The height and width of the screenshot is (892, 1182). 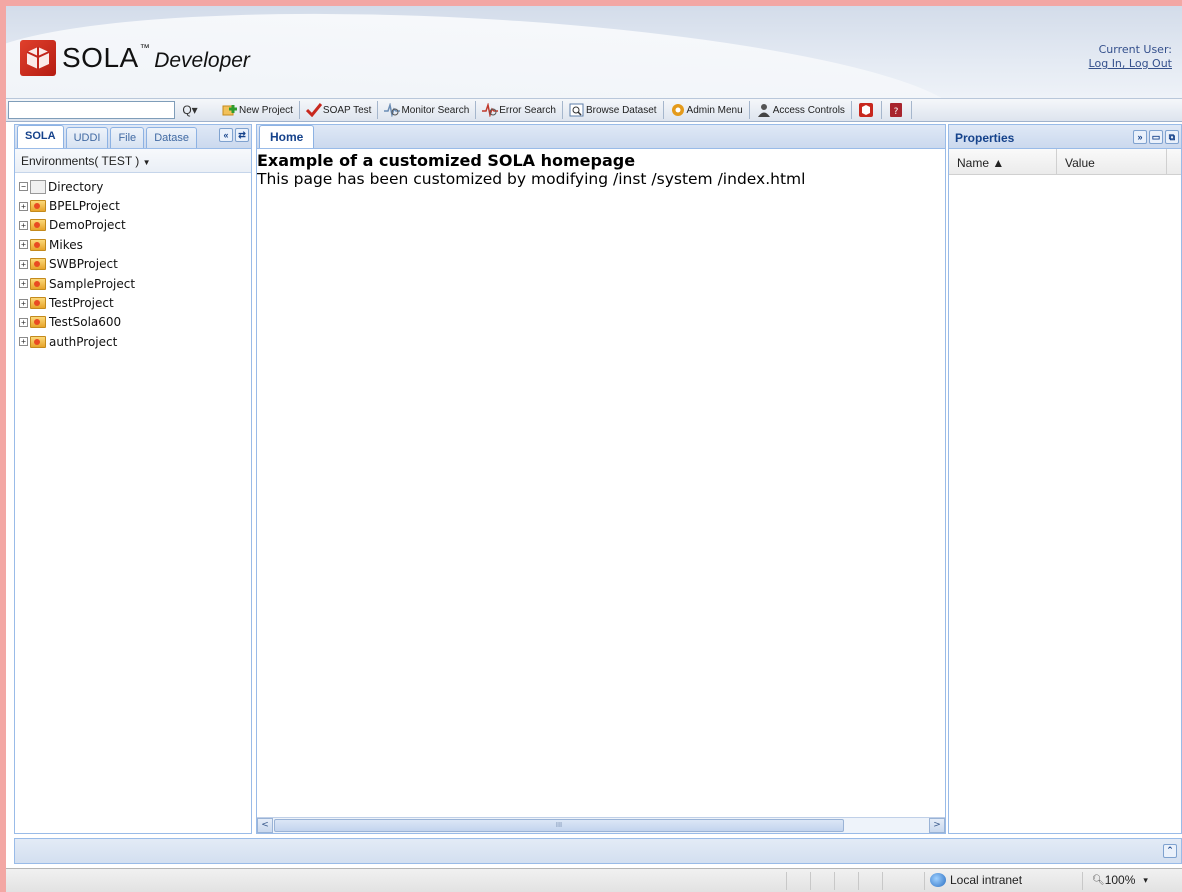 I want to click on monitor-search-label: Monitor Search, so click(x=435, y=110).